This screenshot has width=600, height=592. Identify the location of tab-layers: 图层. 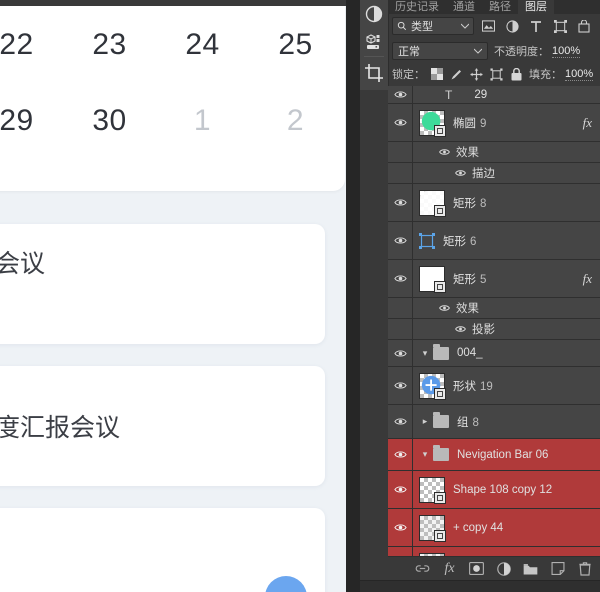
(536, 7).